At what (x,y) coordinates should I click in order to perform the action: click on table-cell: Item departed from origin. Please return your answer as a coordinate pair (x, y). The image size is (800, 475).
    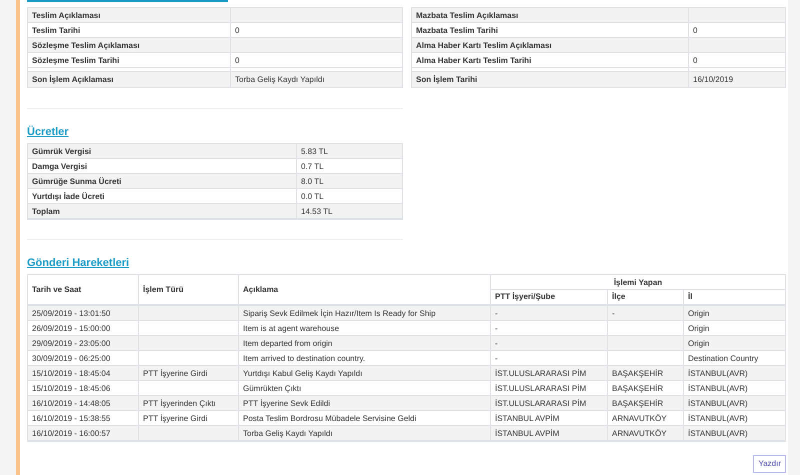
    Looking at the image, I should click on (365, 343).